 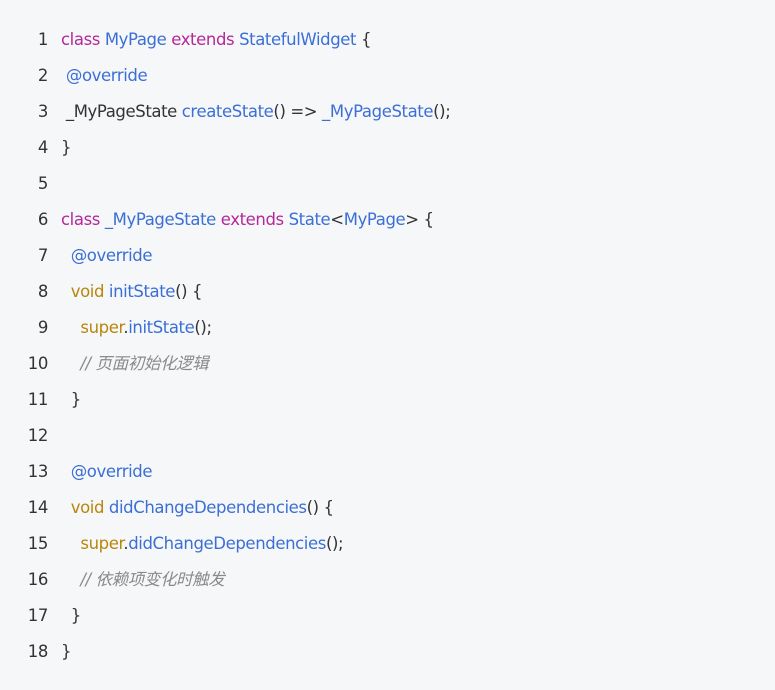 I want to click on code-line: 2 @override, so click(x=387, y=76).